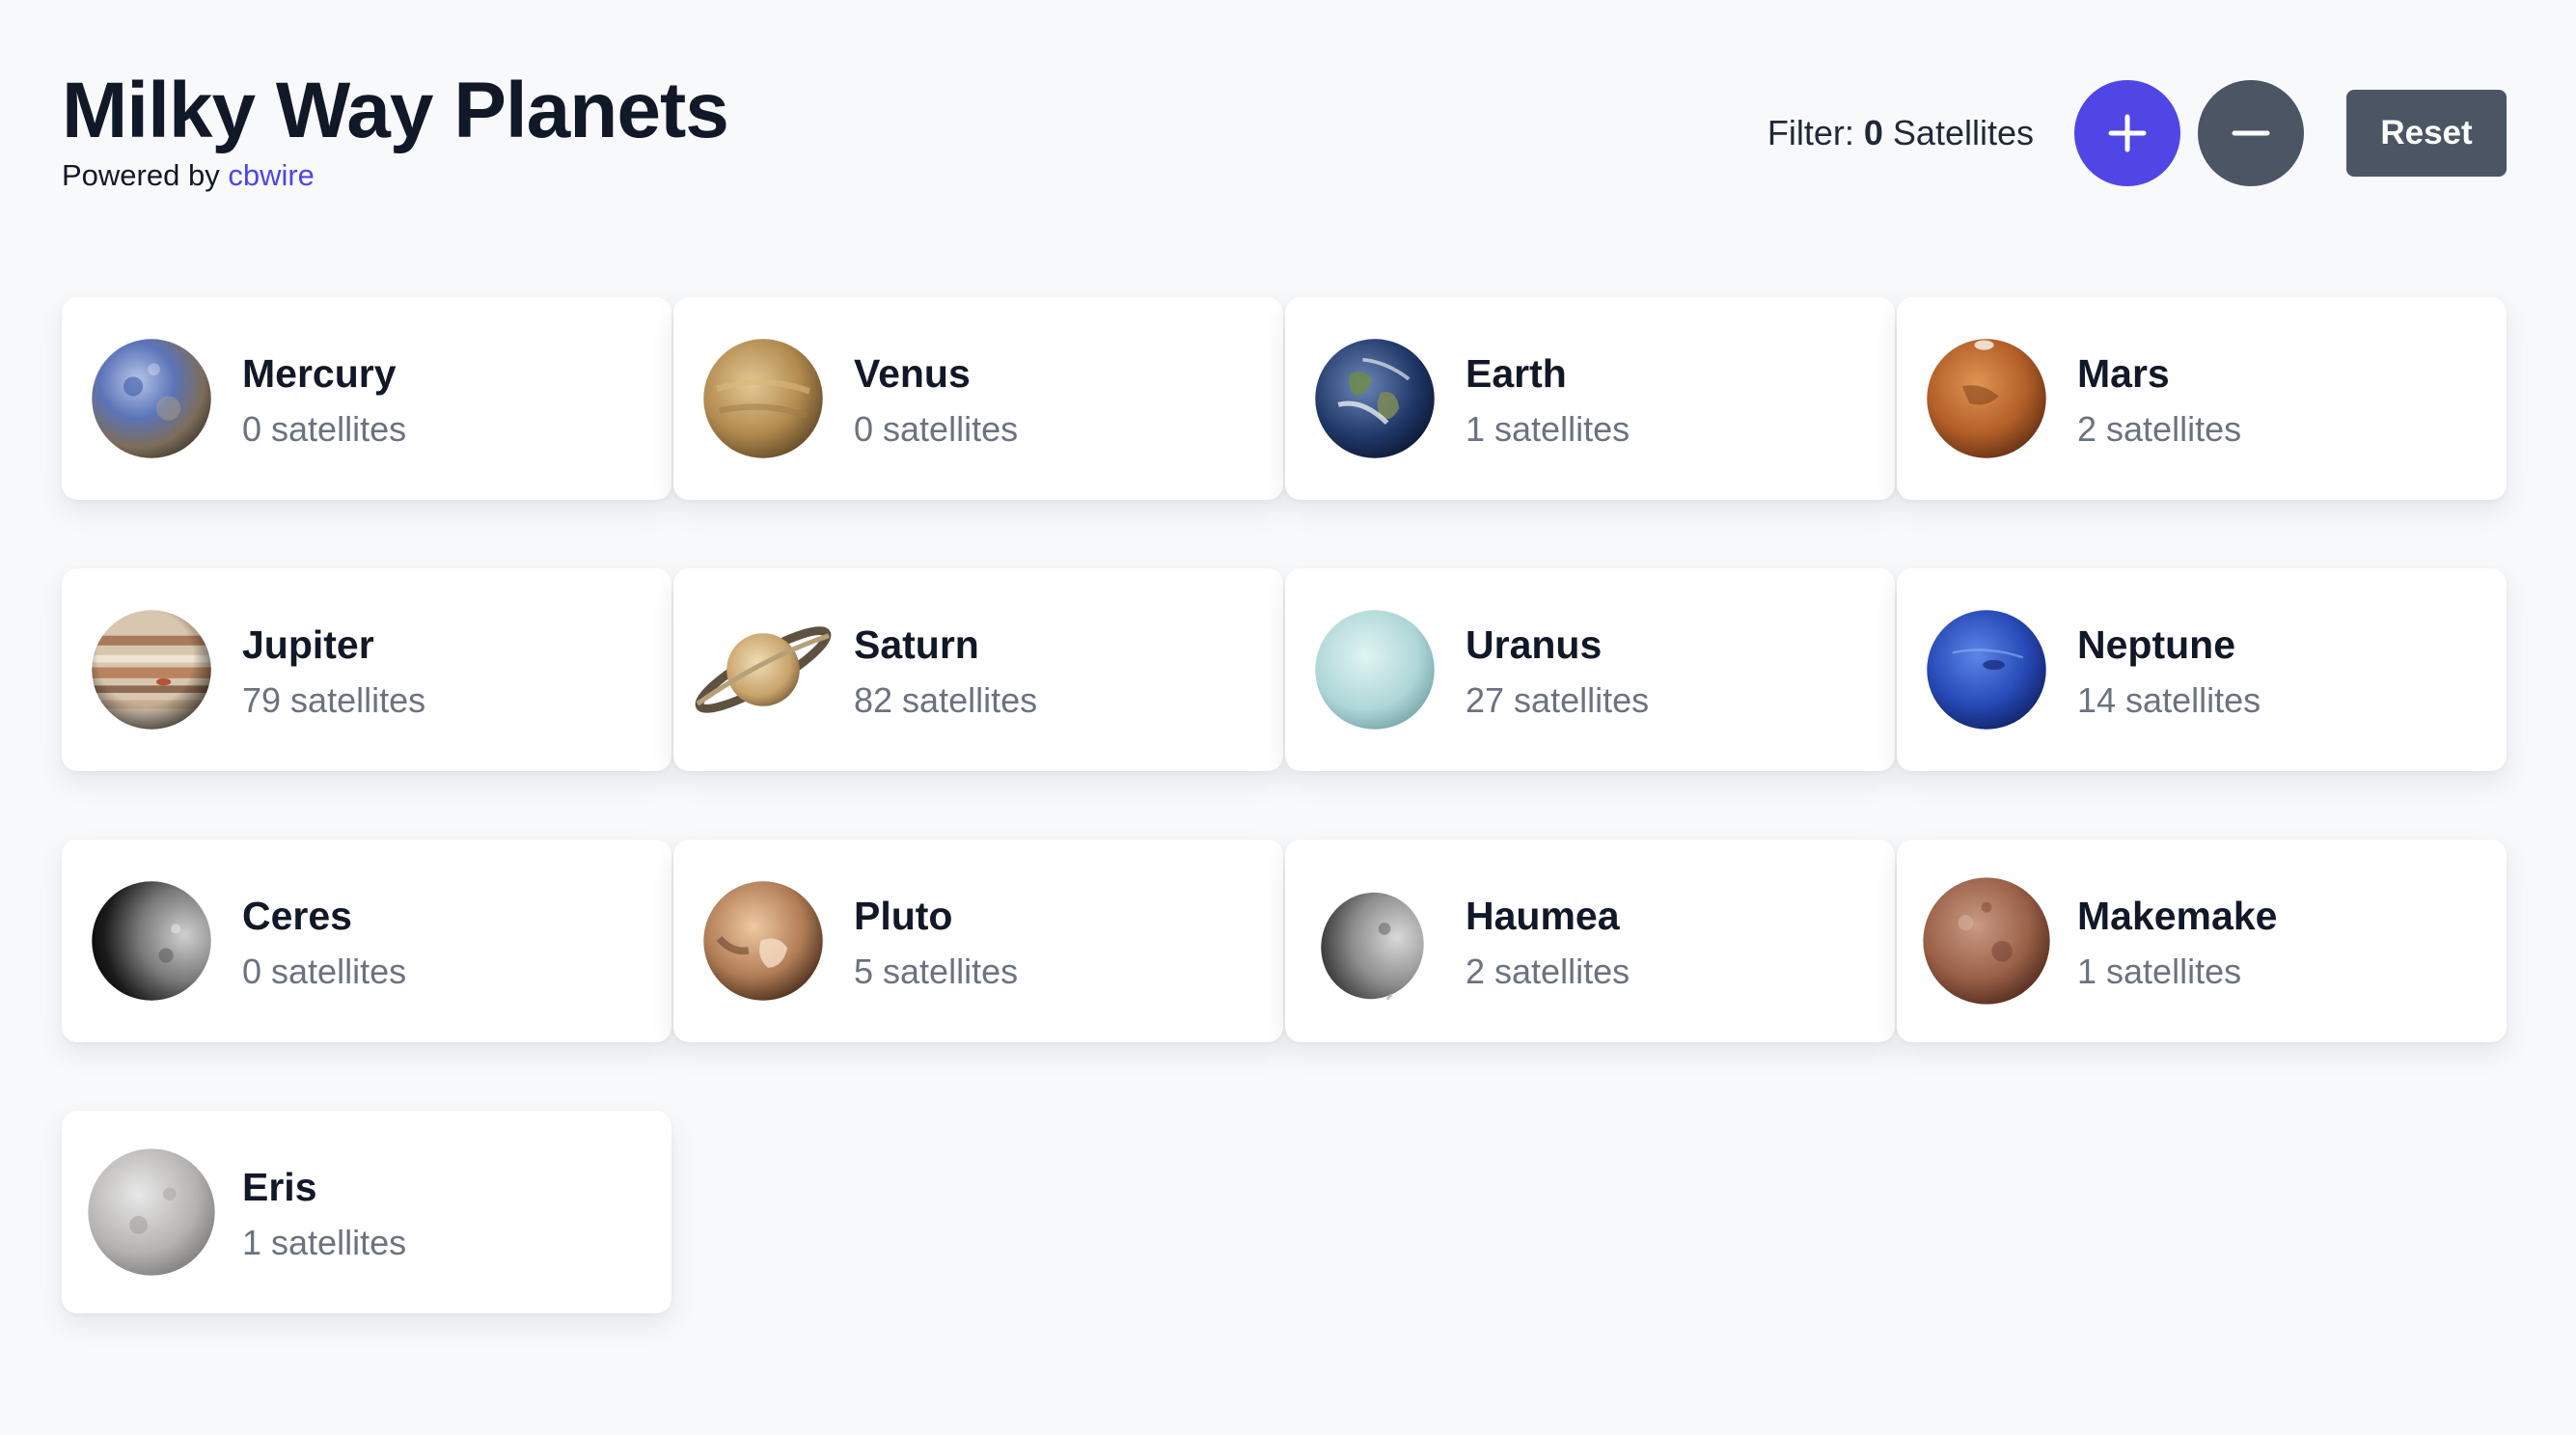 This screenshot has width=2576, height=1435. Describe the element at coordinates (366, 941) in the screenshot. I see `planet-card-ceres: Ceres 0 satellites` at that location.